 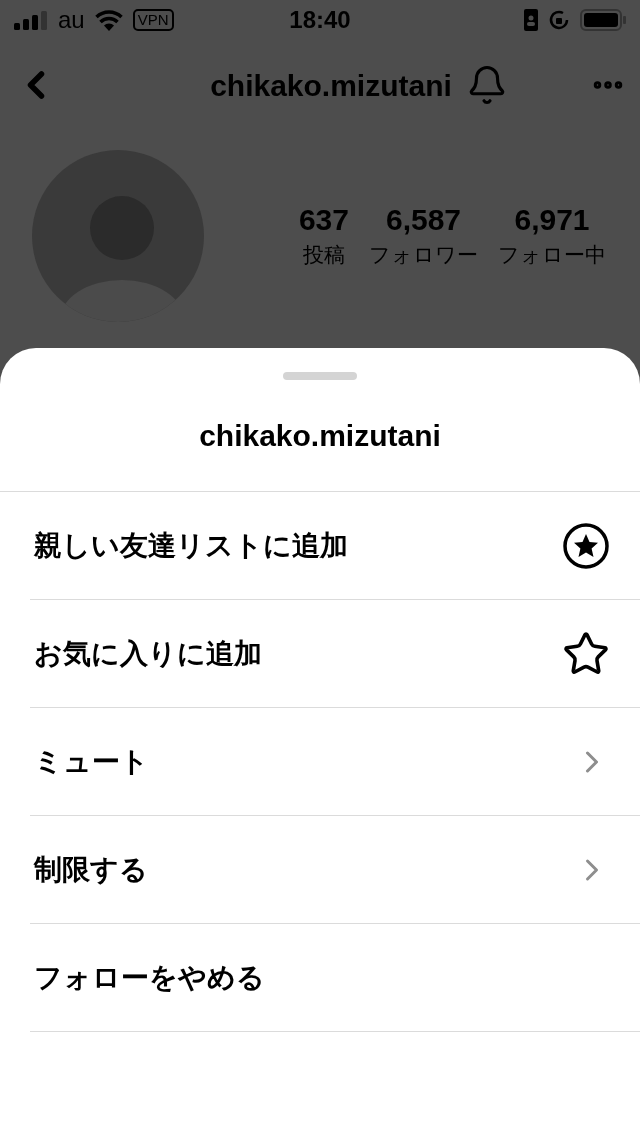 What do you see at coordinates (335, 546) in the screenshot?
I see `menu-item: 親しい友達リストに追加` at bounding box center [335, 546].